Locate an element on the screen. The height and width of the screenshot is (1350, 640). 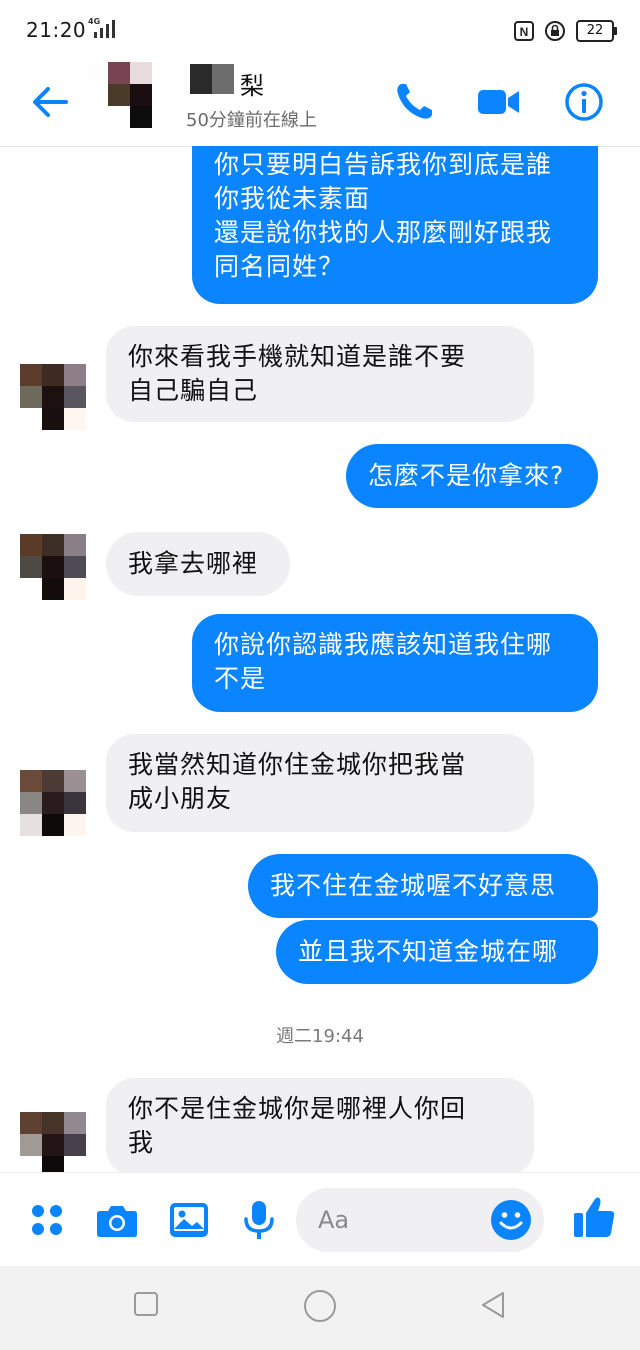
circle-icon is located at coordinates (320, 1306).